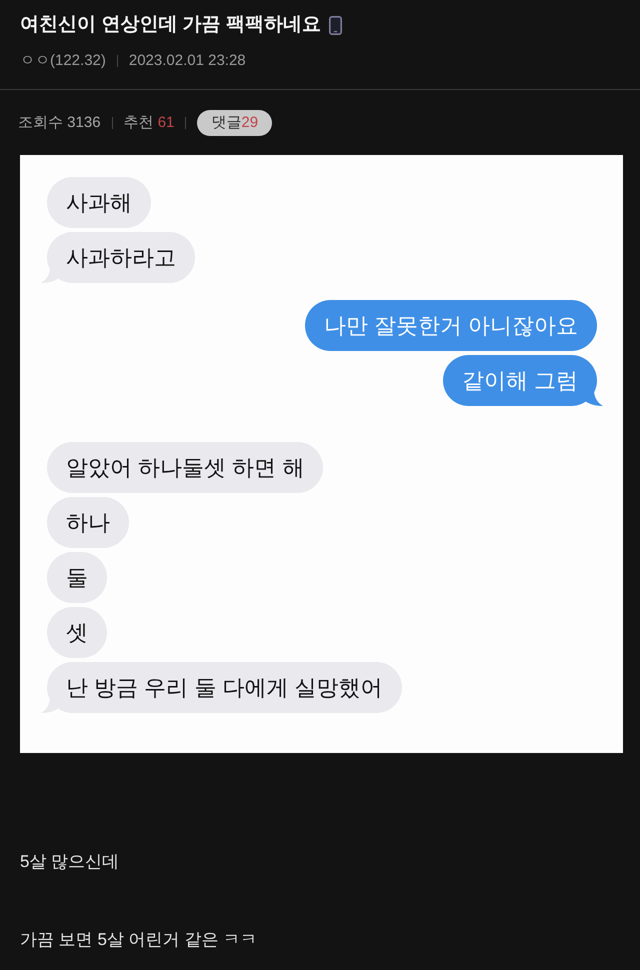 The height and width of the screenshot is (970, 640). I want to click on sent-message-bubble: 나만 잘못한거 아니잖아요, so click(450, 325).